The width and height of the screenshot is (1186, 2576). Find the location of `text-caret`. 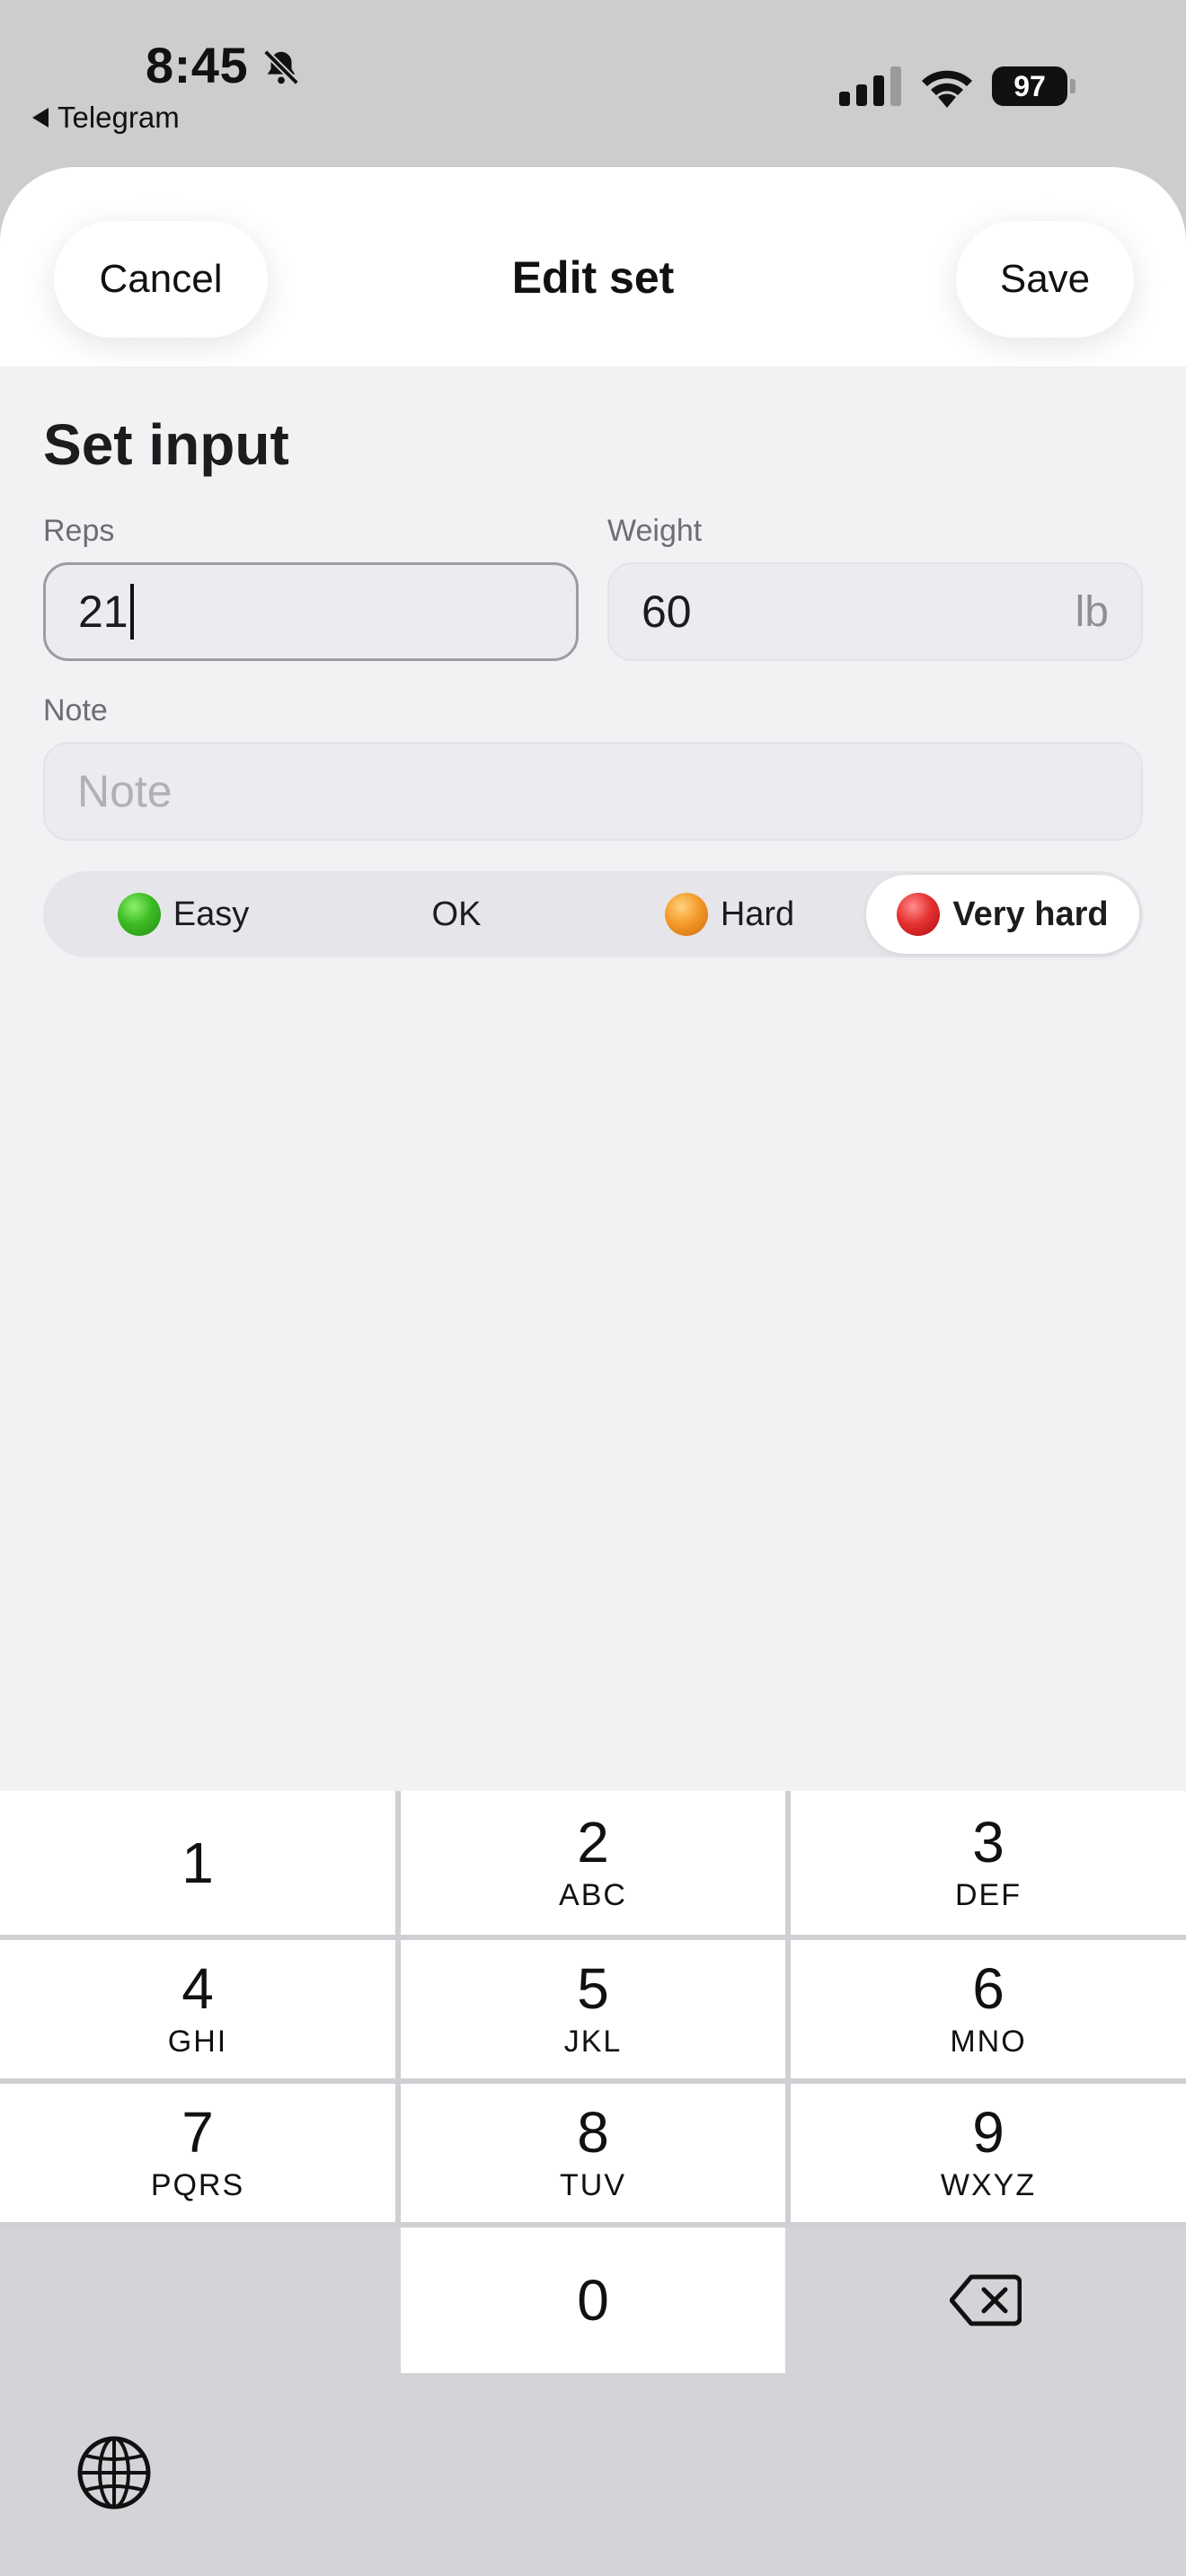

text-caret is located at coordinates (131, 612).